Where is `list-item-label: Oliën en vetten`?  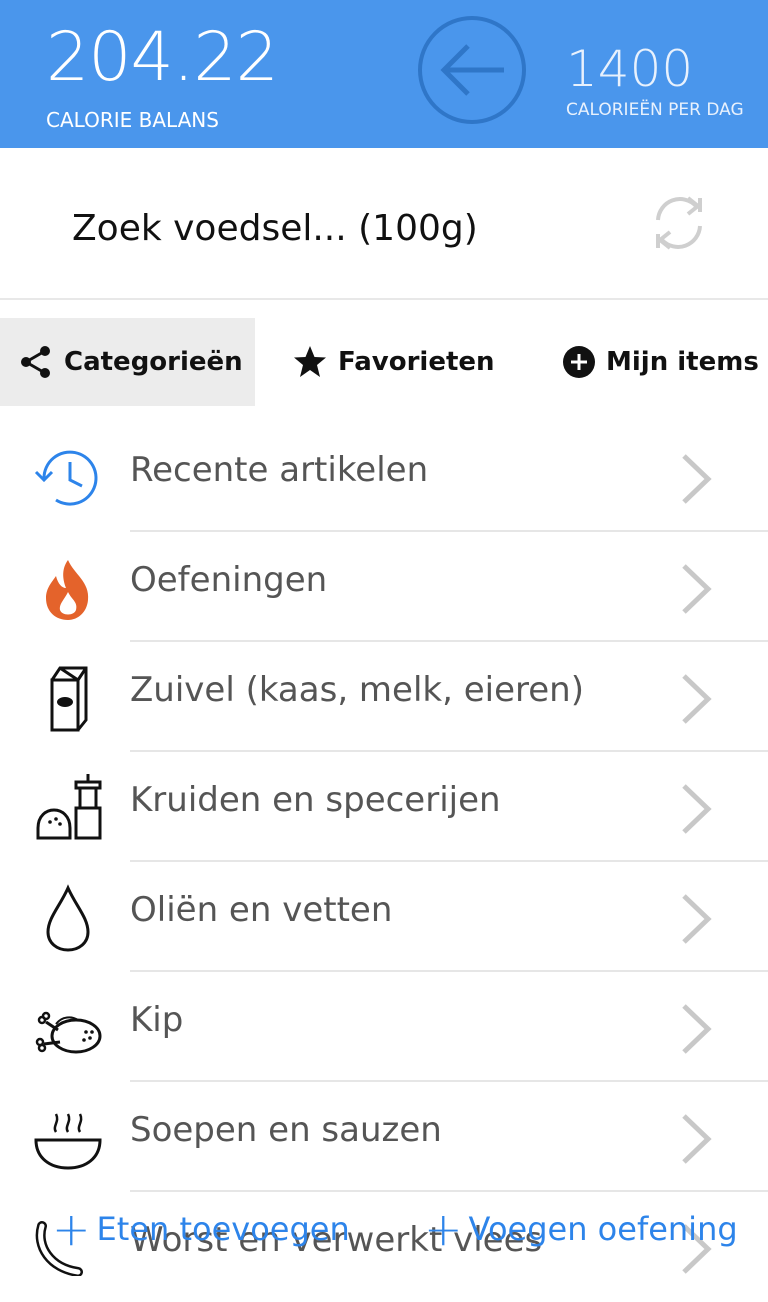 list-item-label: Oliën en vetten is located at coordinates (261, 910).